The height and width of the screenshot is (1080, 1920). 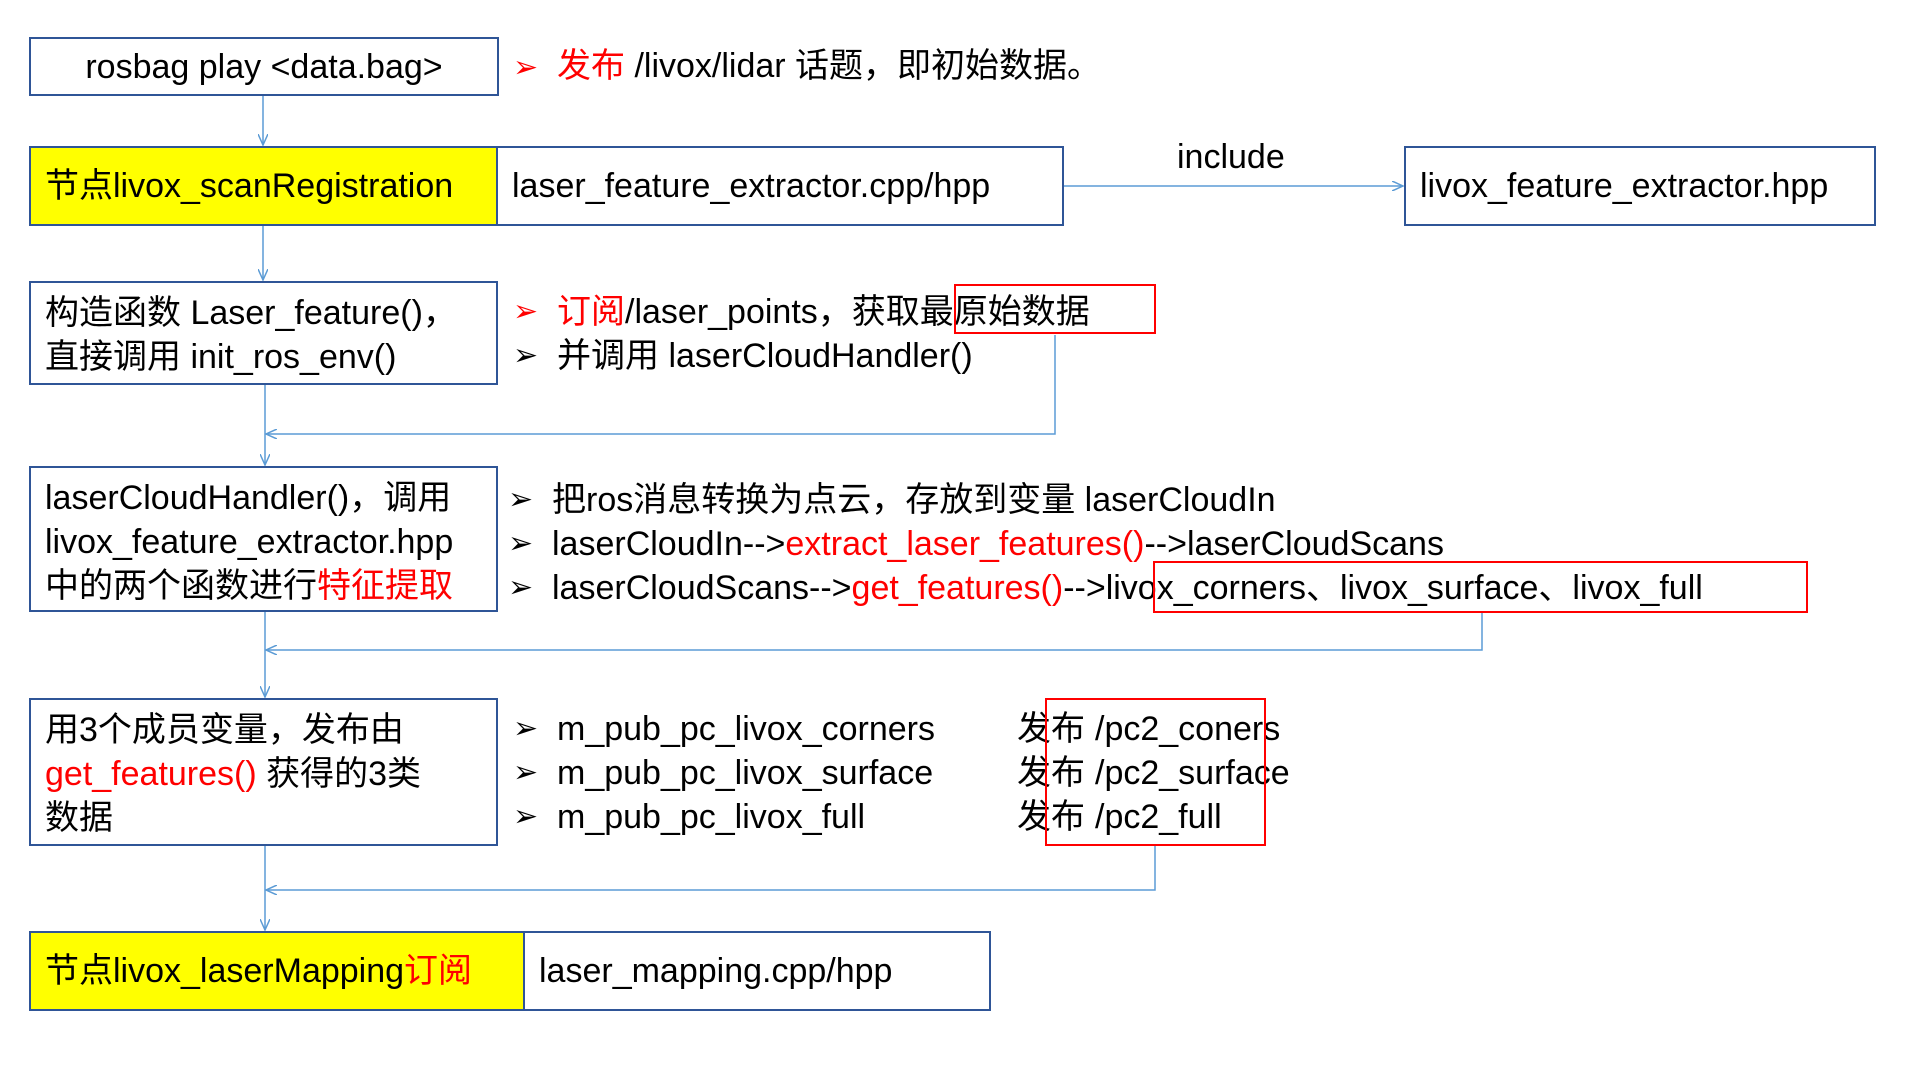 What do you see at coordinates (1294, 544) in the screenshot?
I see `extract-output-text: -->laserCloudScans` at bounding box center [1294, 544].